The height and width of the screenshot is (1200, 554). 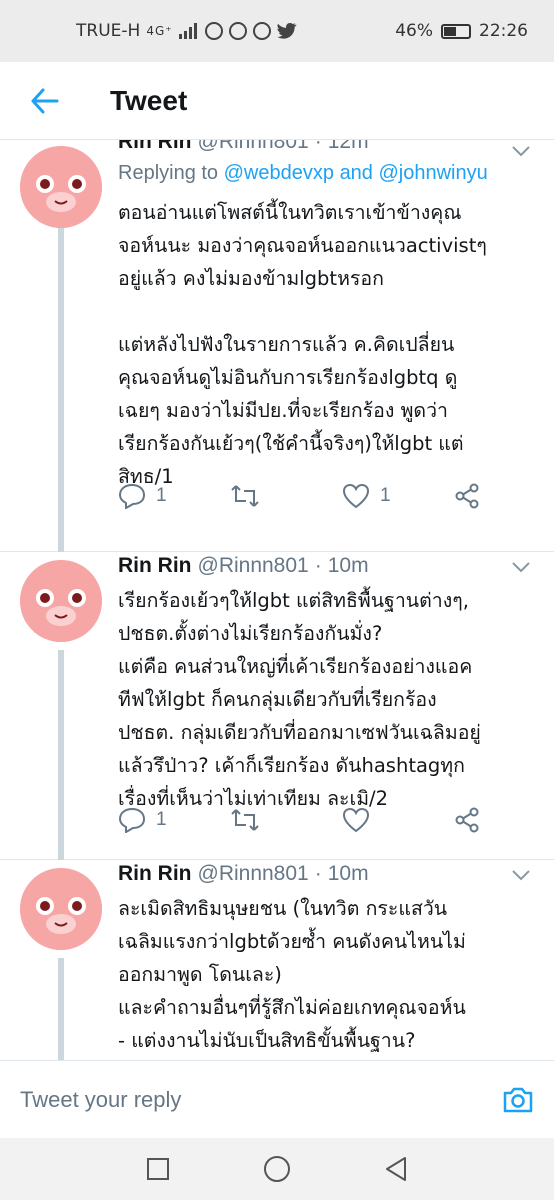 What do you see at coordinates (396, 1169) in the screenshot?
I see `back-triangle-icon` at bounding box center [396, 1169].